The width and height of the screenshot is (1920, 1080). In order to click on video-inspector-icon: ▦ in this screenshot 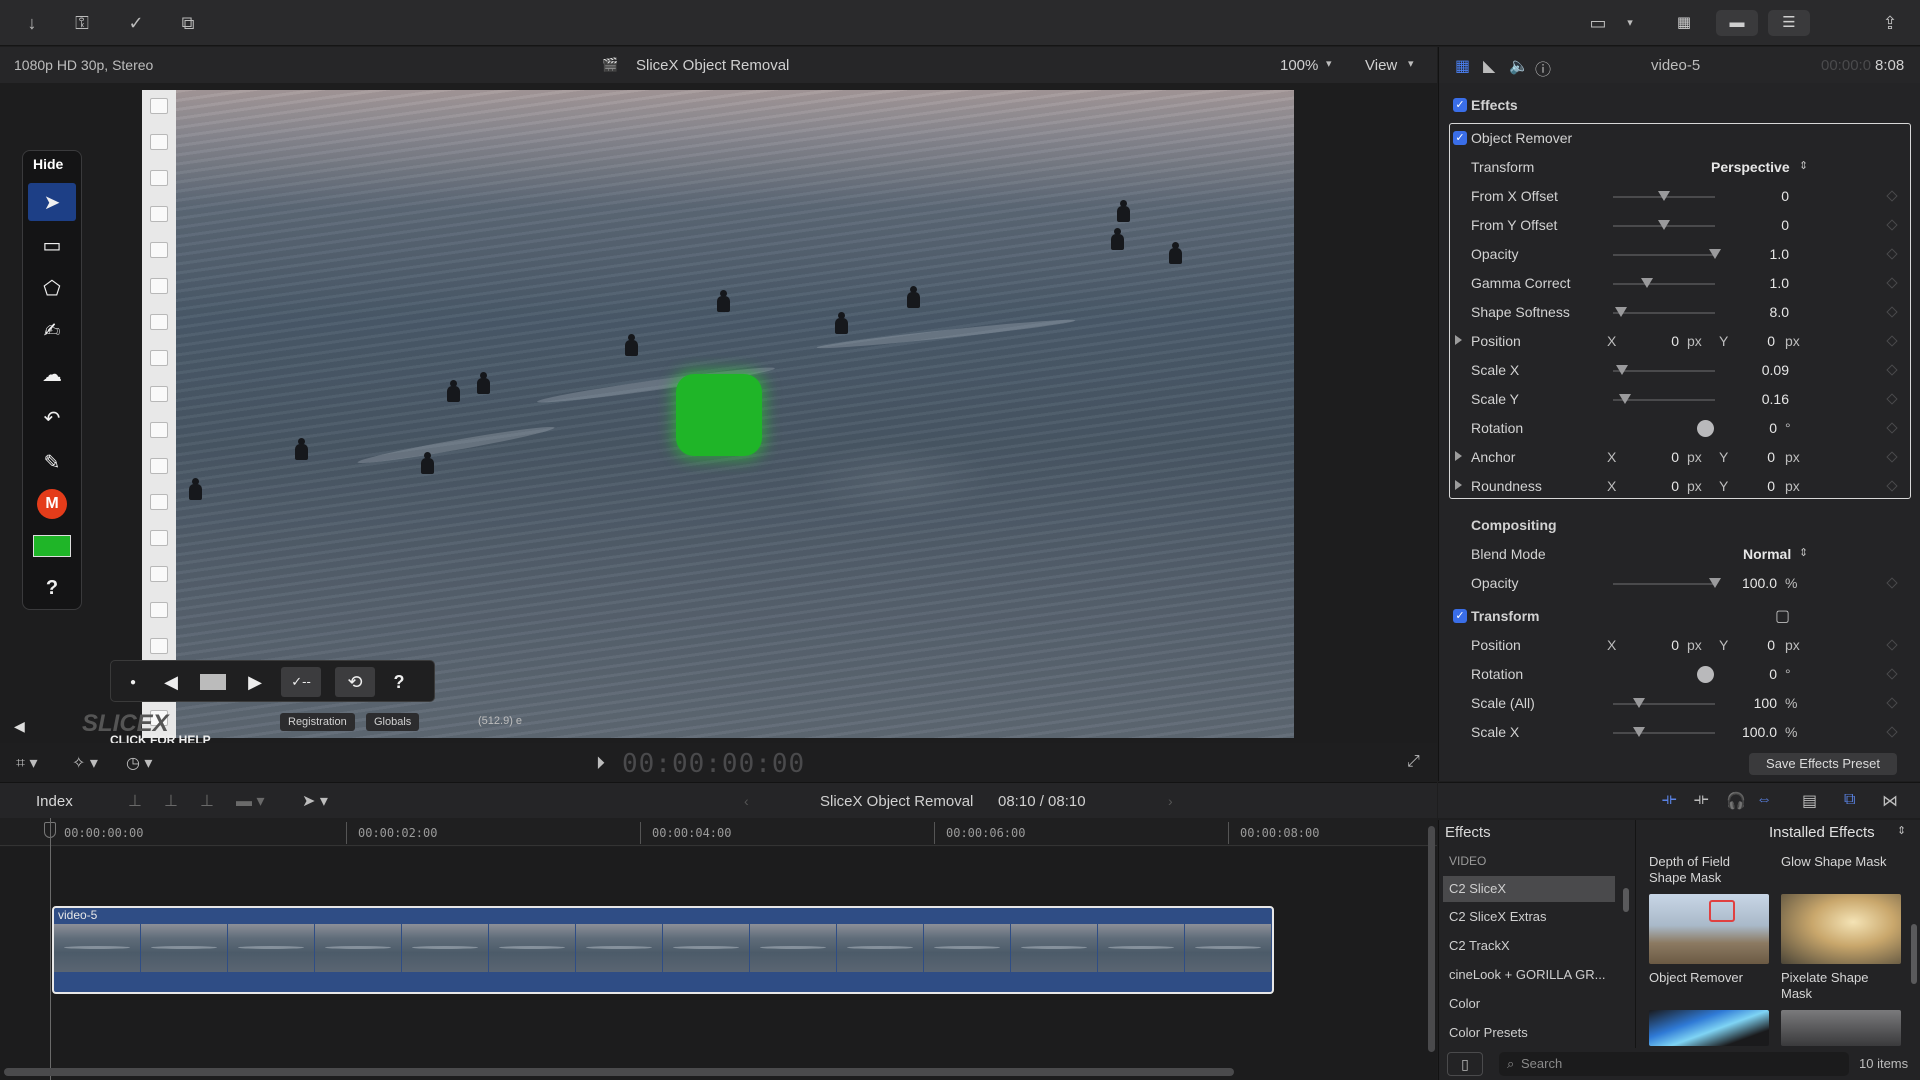, I will do `click(1462, 66)`.